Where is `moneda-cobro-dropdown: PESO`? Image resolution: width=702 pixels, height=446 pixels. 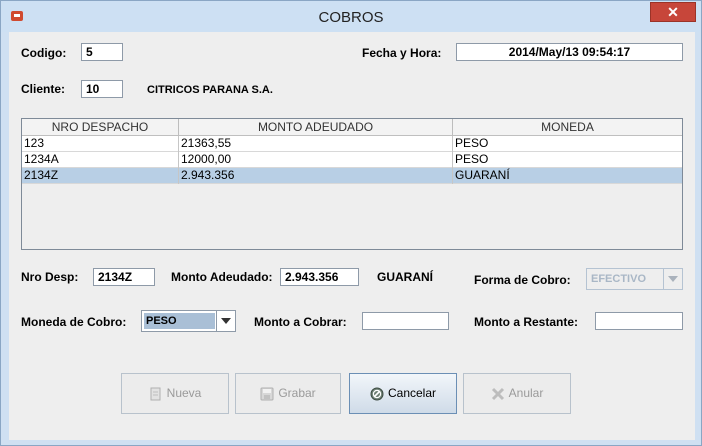 moneda-cobro-dropdown: PESO is located at coordinates (188, 321).